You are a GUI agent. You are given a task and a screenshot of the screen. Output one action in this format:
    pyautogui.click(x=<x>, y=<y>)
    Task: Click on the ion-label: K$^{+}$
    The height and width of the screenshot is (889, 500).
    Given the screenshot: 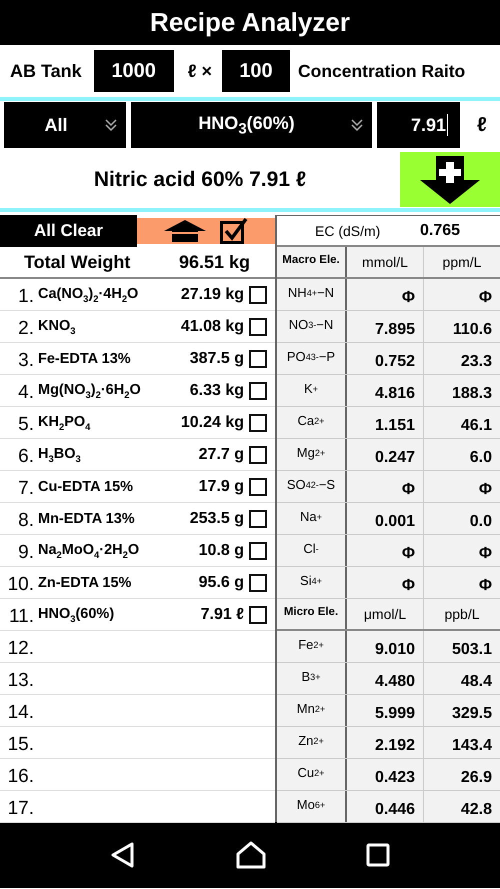 What is the action you would take?
    pyautogui.click(x=312, y=390)
    